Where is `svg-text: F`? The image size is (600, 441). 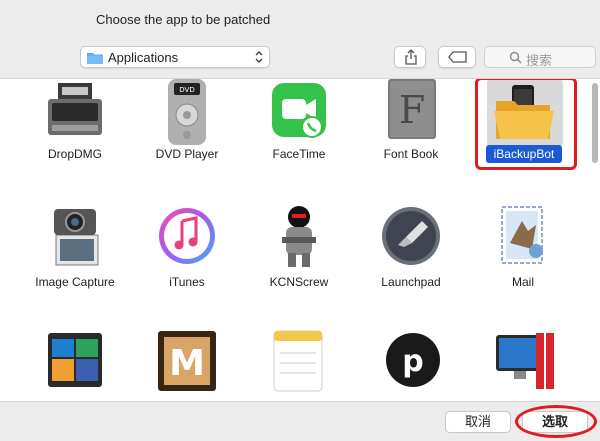
svg-text: F is located at coordinates (412, 110).